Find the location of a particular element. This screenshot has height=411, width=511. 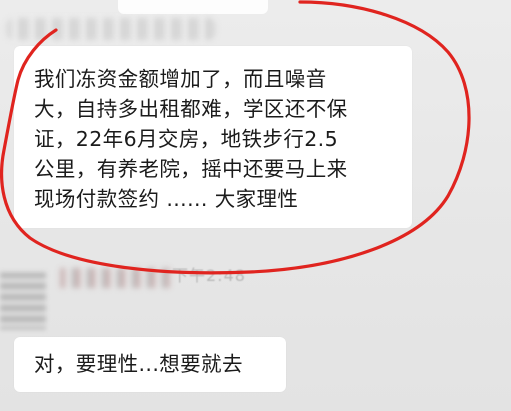

message-timestamp: 下午2:48 is located at coordinates (209, 275).